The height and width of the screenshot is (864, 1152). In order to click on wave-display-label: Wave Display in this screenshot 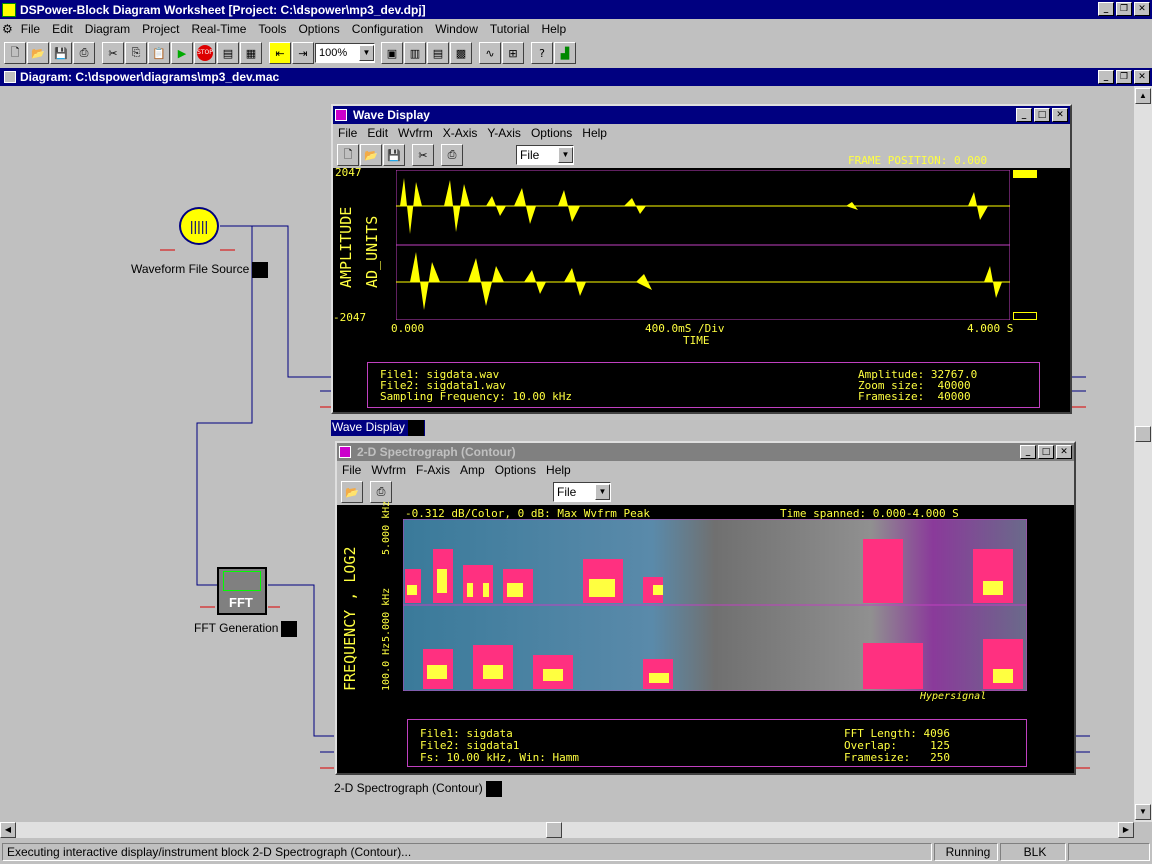, I will do `click(378, 428)`.